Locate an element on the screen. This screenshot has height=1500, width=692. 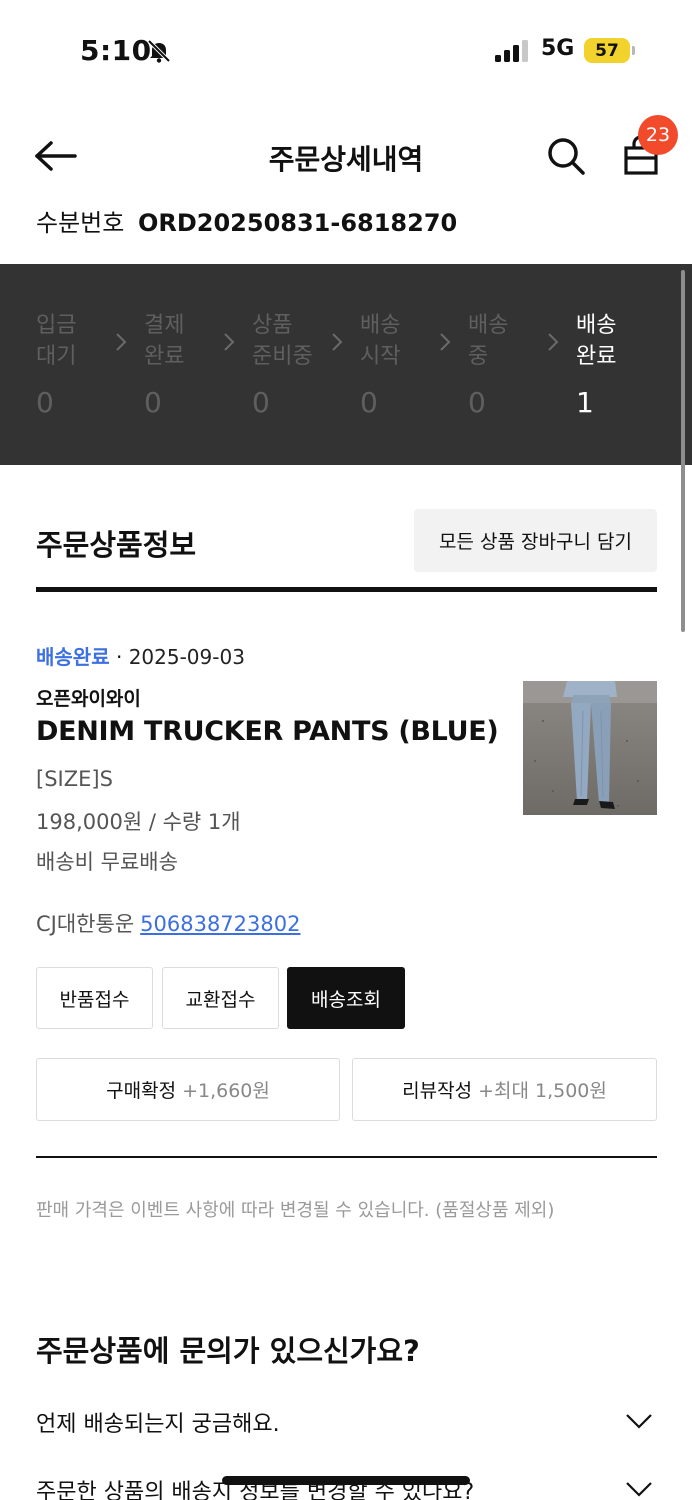
battery-icon: 57 is located at coordinates (607, 50).